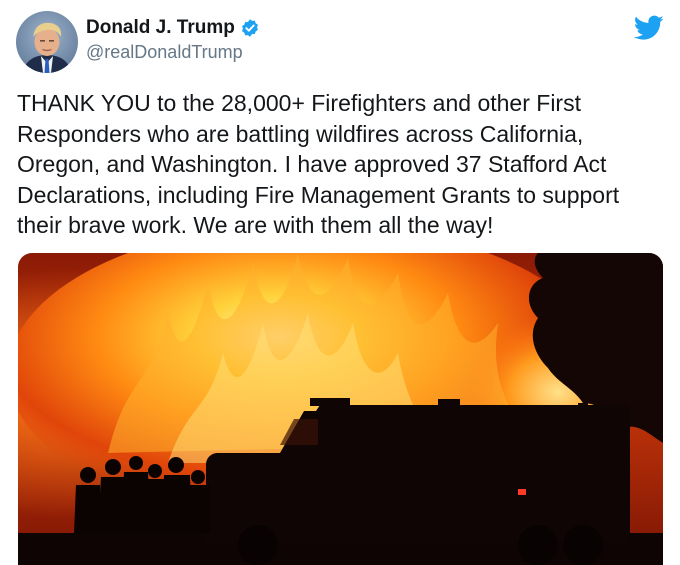 The image size is (680, 565). I want to click on author-name-row: Donald J. Trump, so click(173, 28).